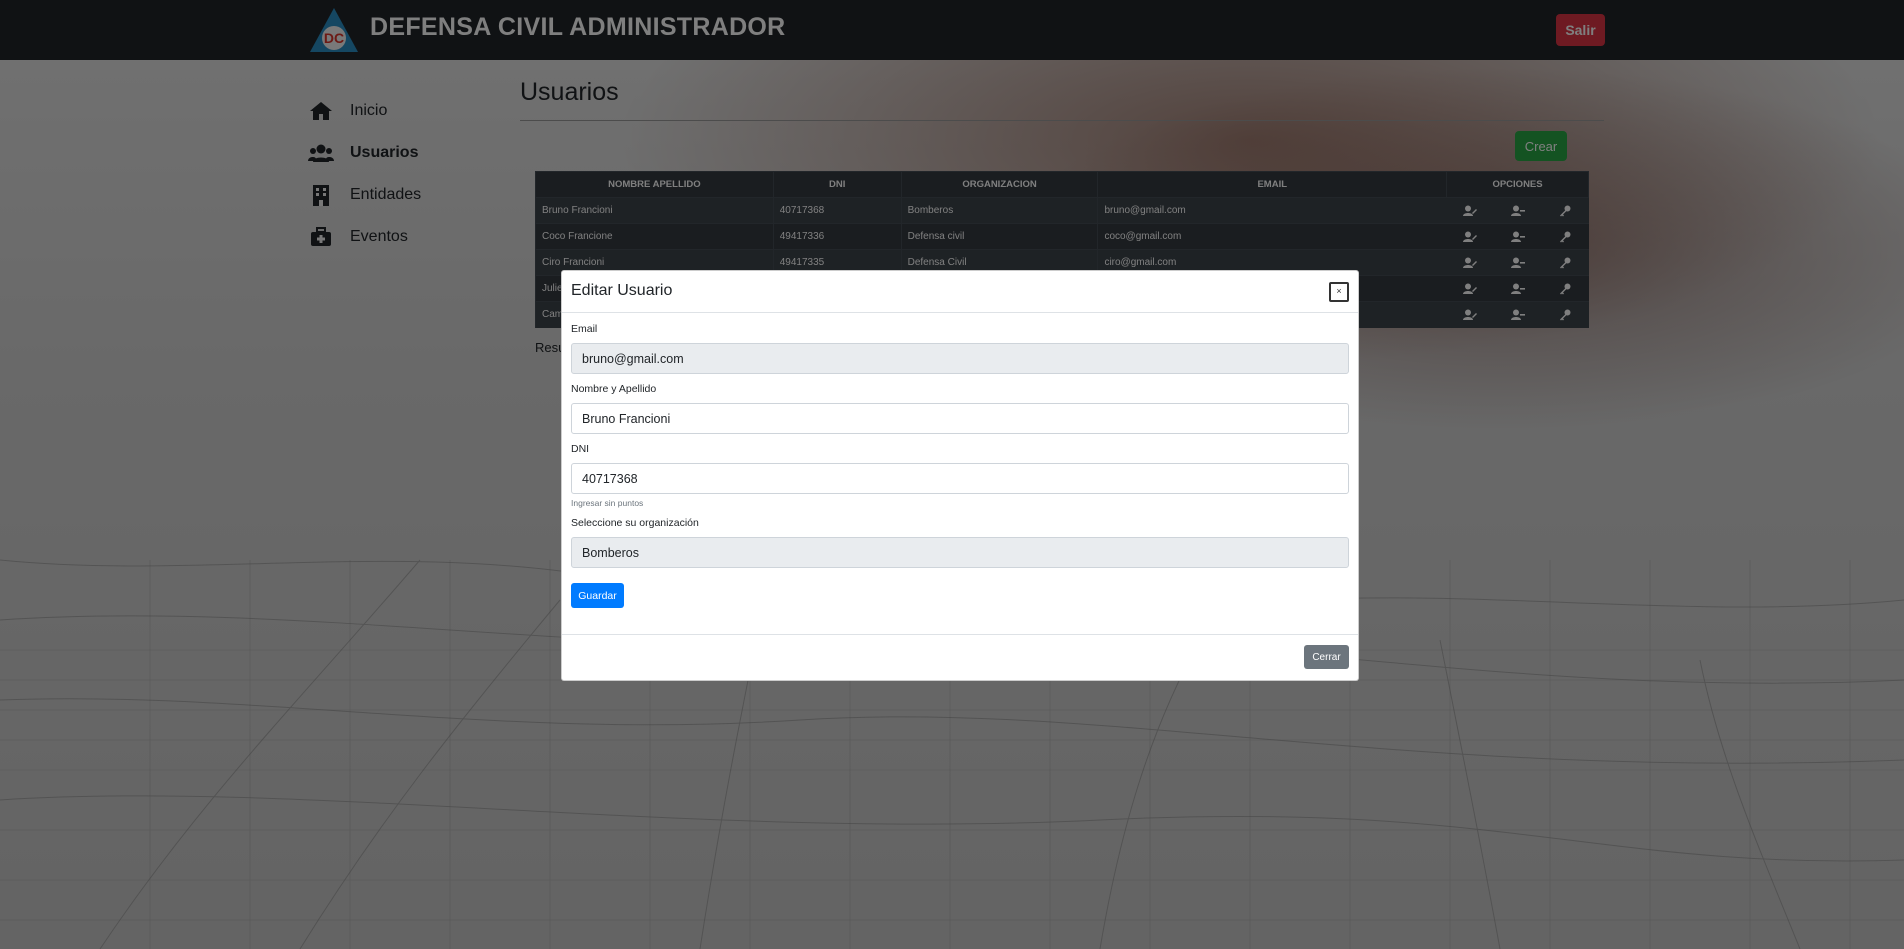 This screenshot has height=949, width=1904. I want to click on close-button: Cerrar, so click(1326, 657).